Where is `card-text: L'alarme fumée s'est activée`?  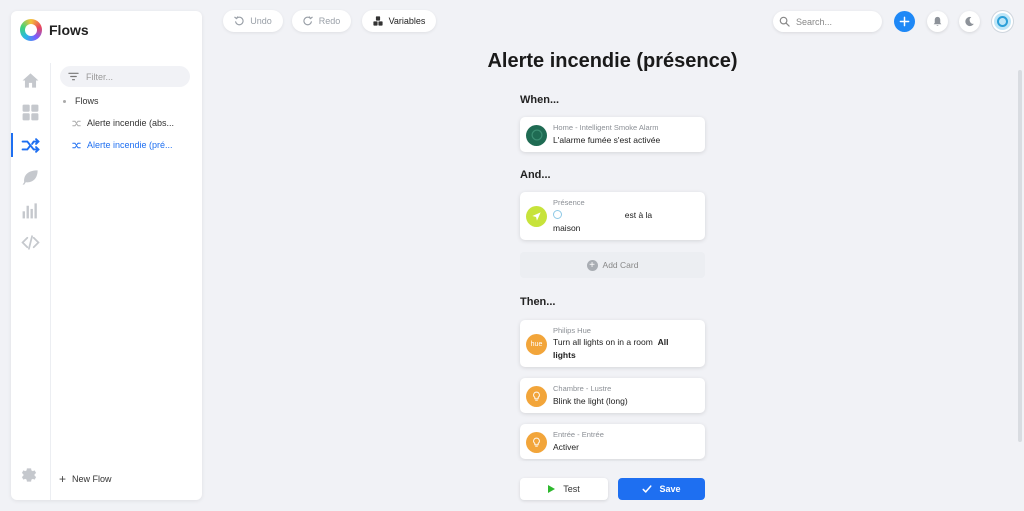
card-text: L'alarme fumée s'est activée is located at coordinates (607, 140).